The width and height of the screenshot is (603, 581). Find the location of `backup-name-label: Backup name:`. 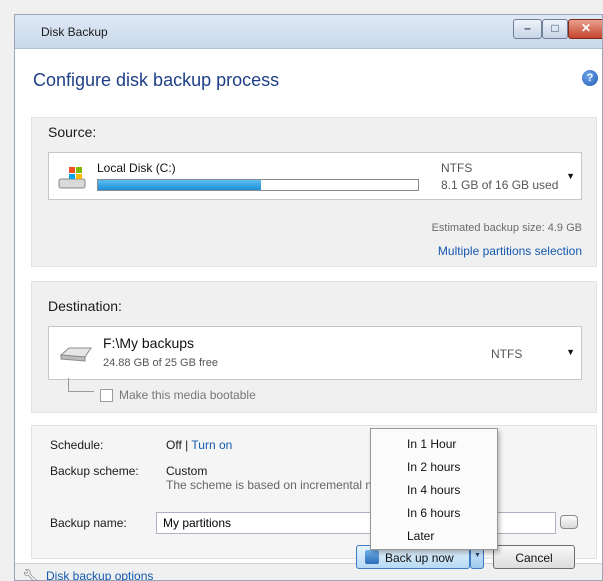

backup-name-label: Backup name: is located at coordinates (88, 523).